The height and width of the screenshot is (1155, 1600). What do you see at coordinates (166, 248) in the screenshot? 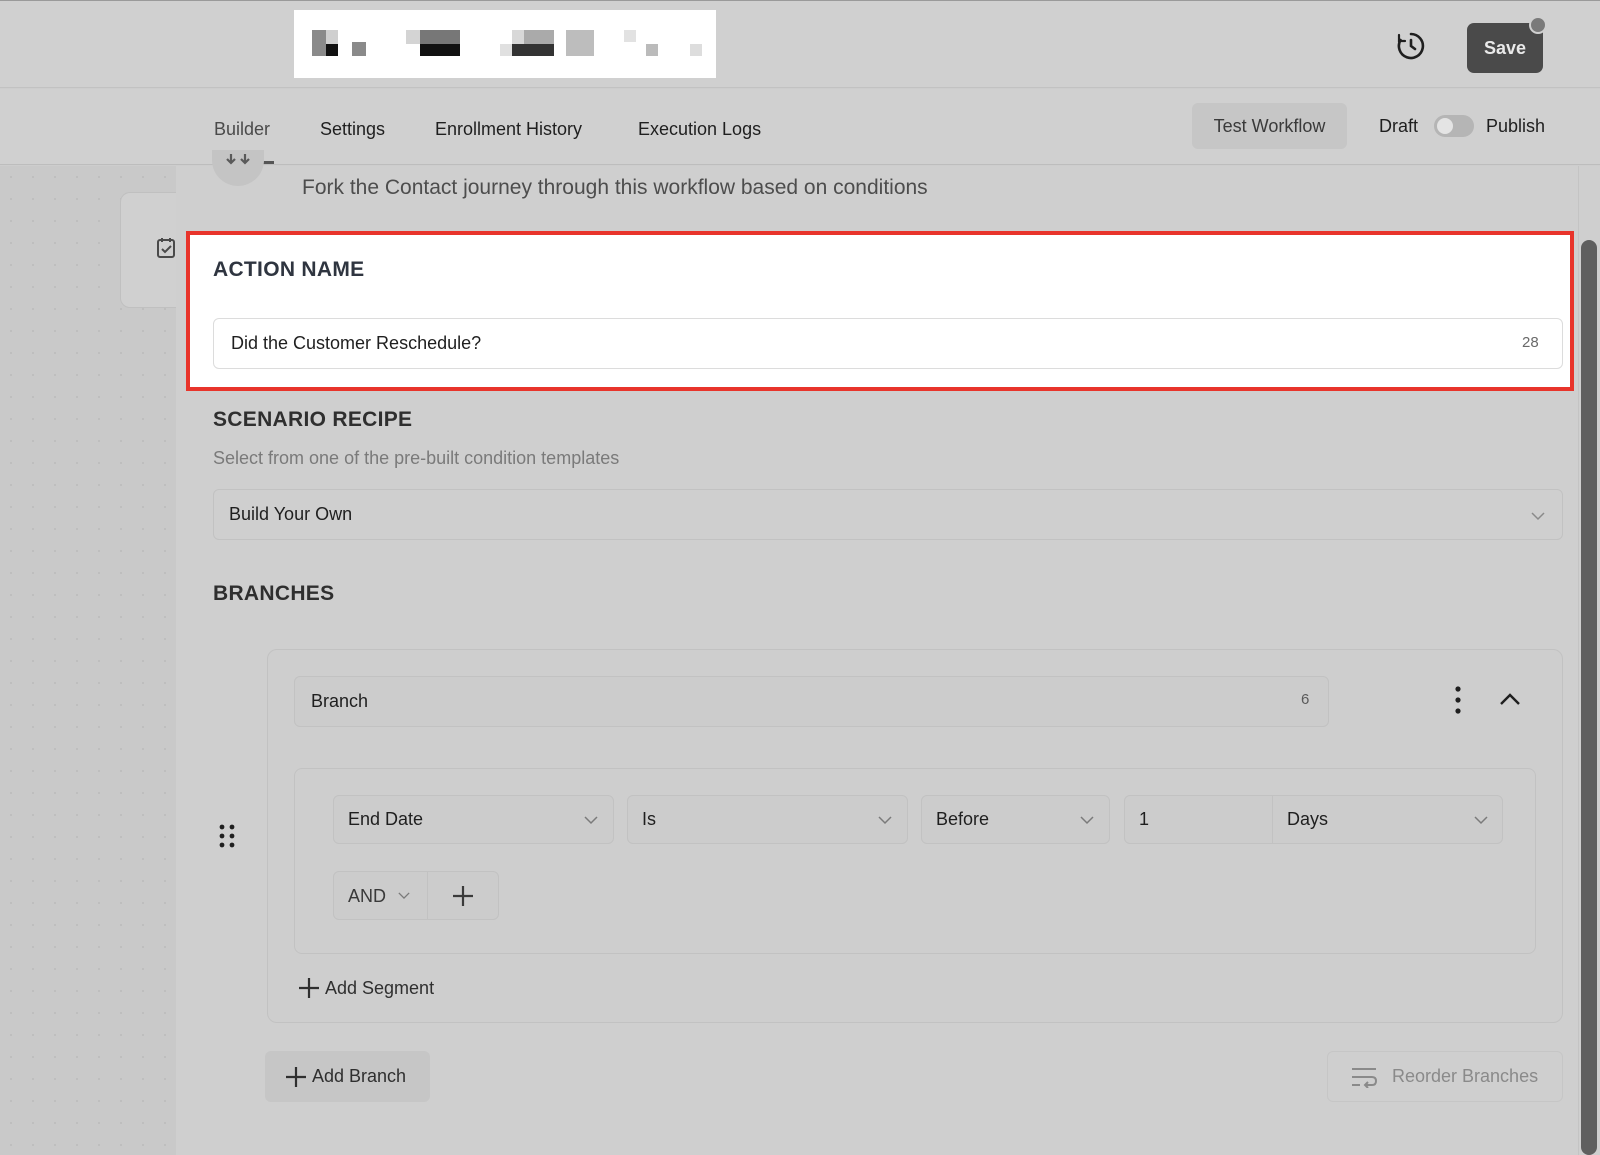
I see `calendar-check-icon` at bounding box center [166, 248].